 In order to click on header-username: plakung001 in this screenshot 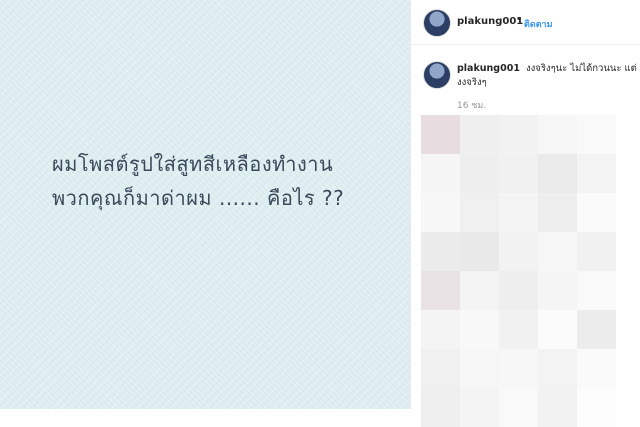, I will do `click(490, 21)`.